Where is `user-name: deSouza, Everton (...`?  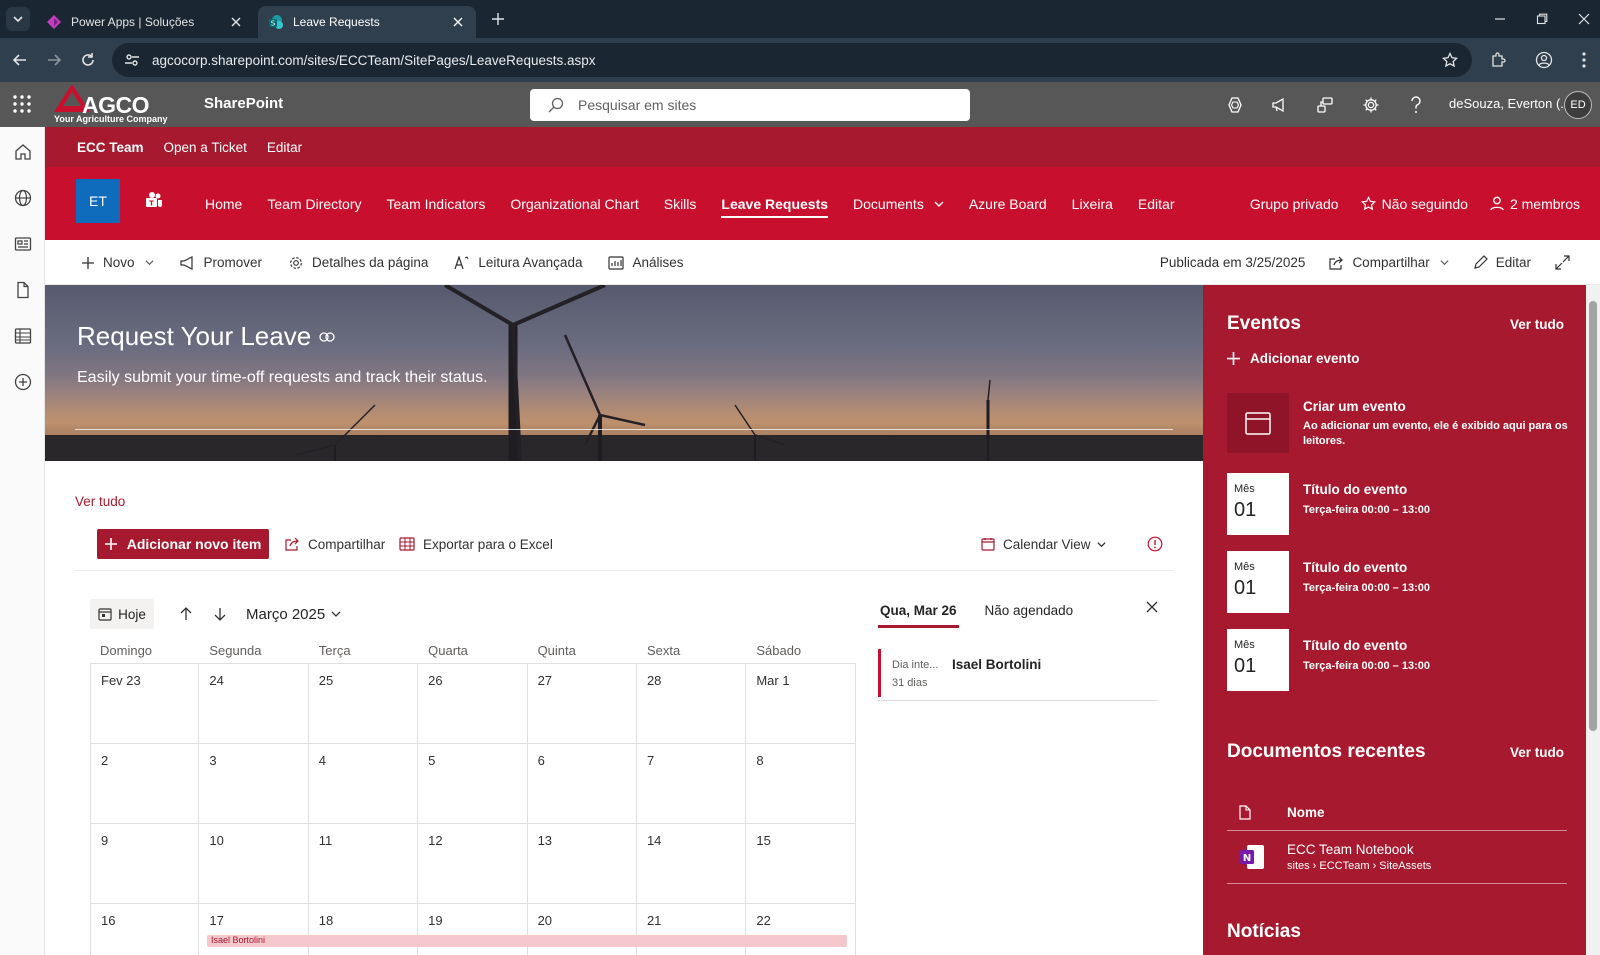 user-name: deSouza, Everton (... is located at coordinates (1510, 103).